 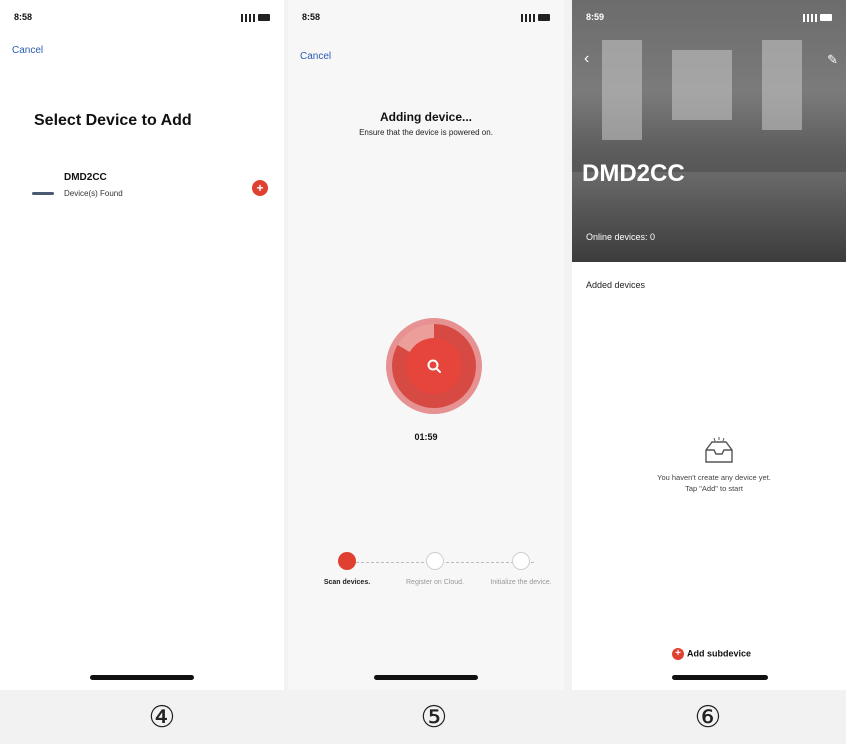 I want to click on step-label: Scan devices., so click(x=347, y=582).